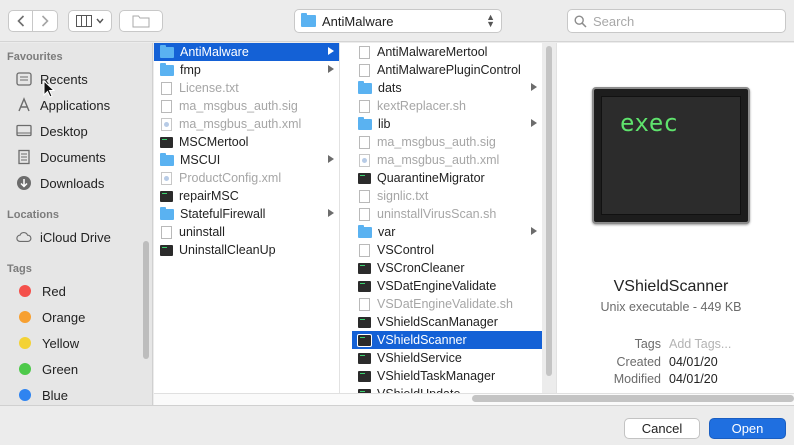 The height and width of the screenshot is (445, 794). Describe the element at coordinates (447, 124) in the screenshot. I see `file-row: lib` at that location.